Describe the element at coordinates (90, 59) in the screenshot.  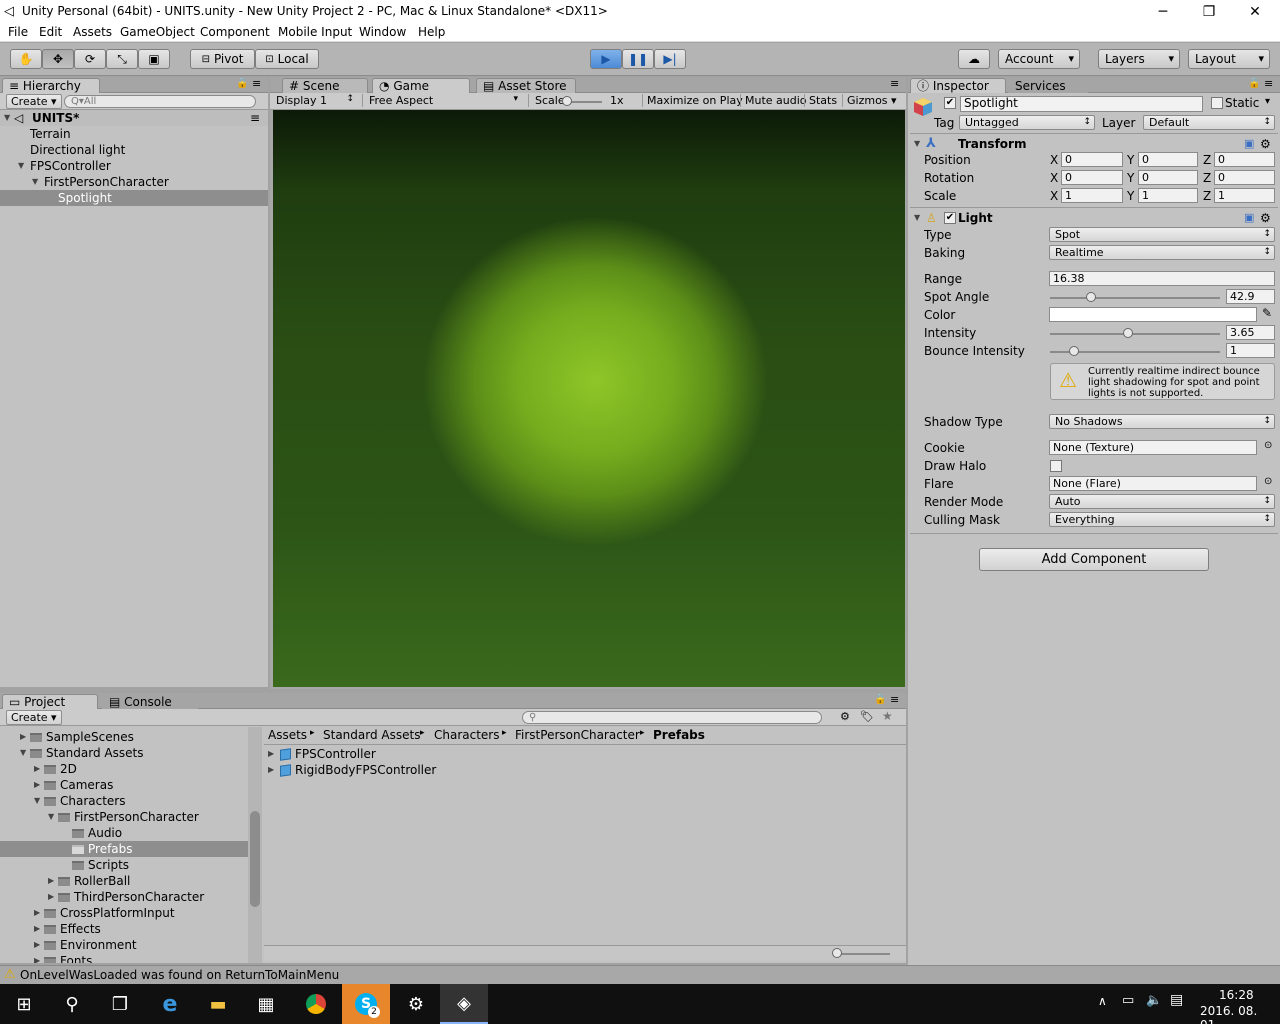
I see `rotate-tool-button: ⟳` at that location.